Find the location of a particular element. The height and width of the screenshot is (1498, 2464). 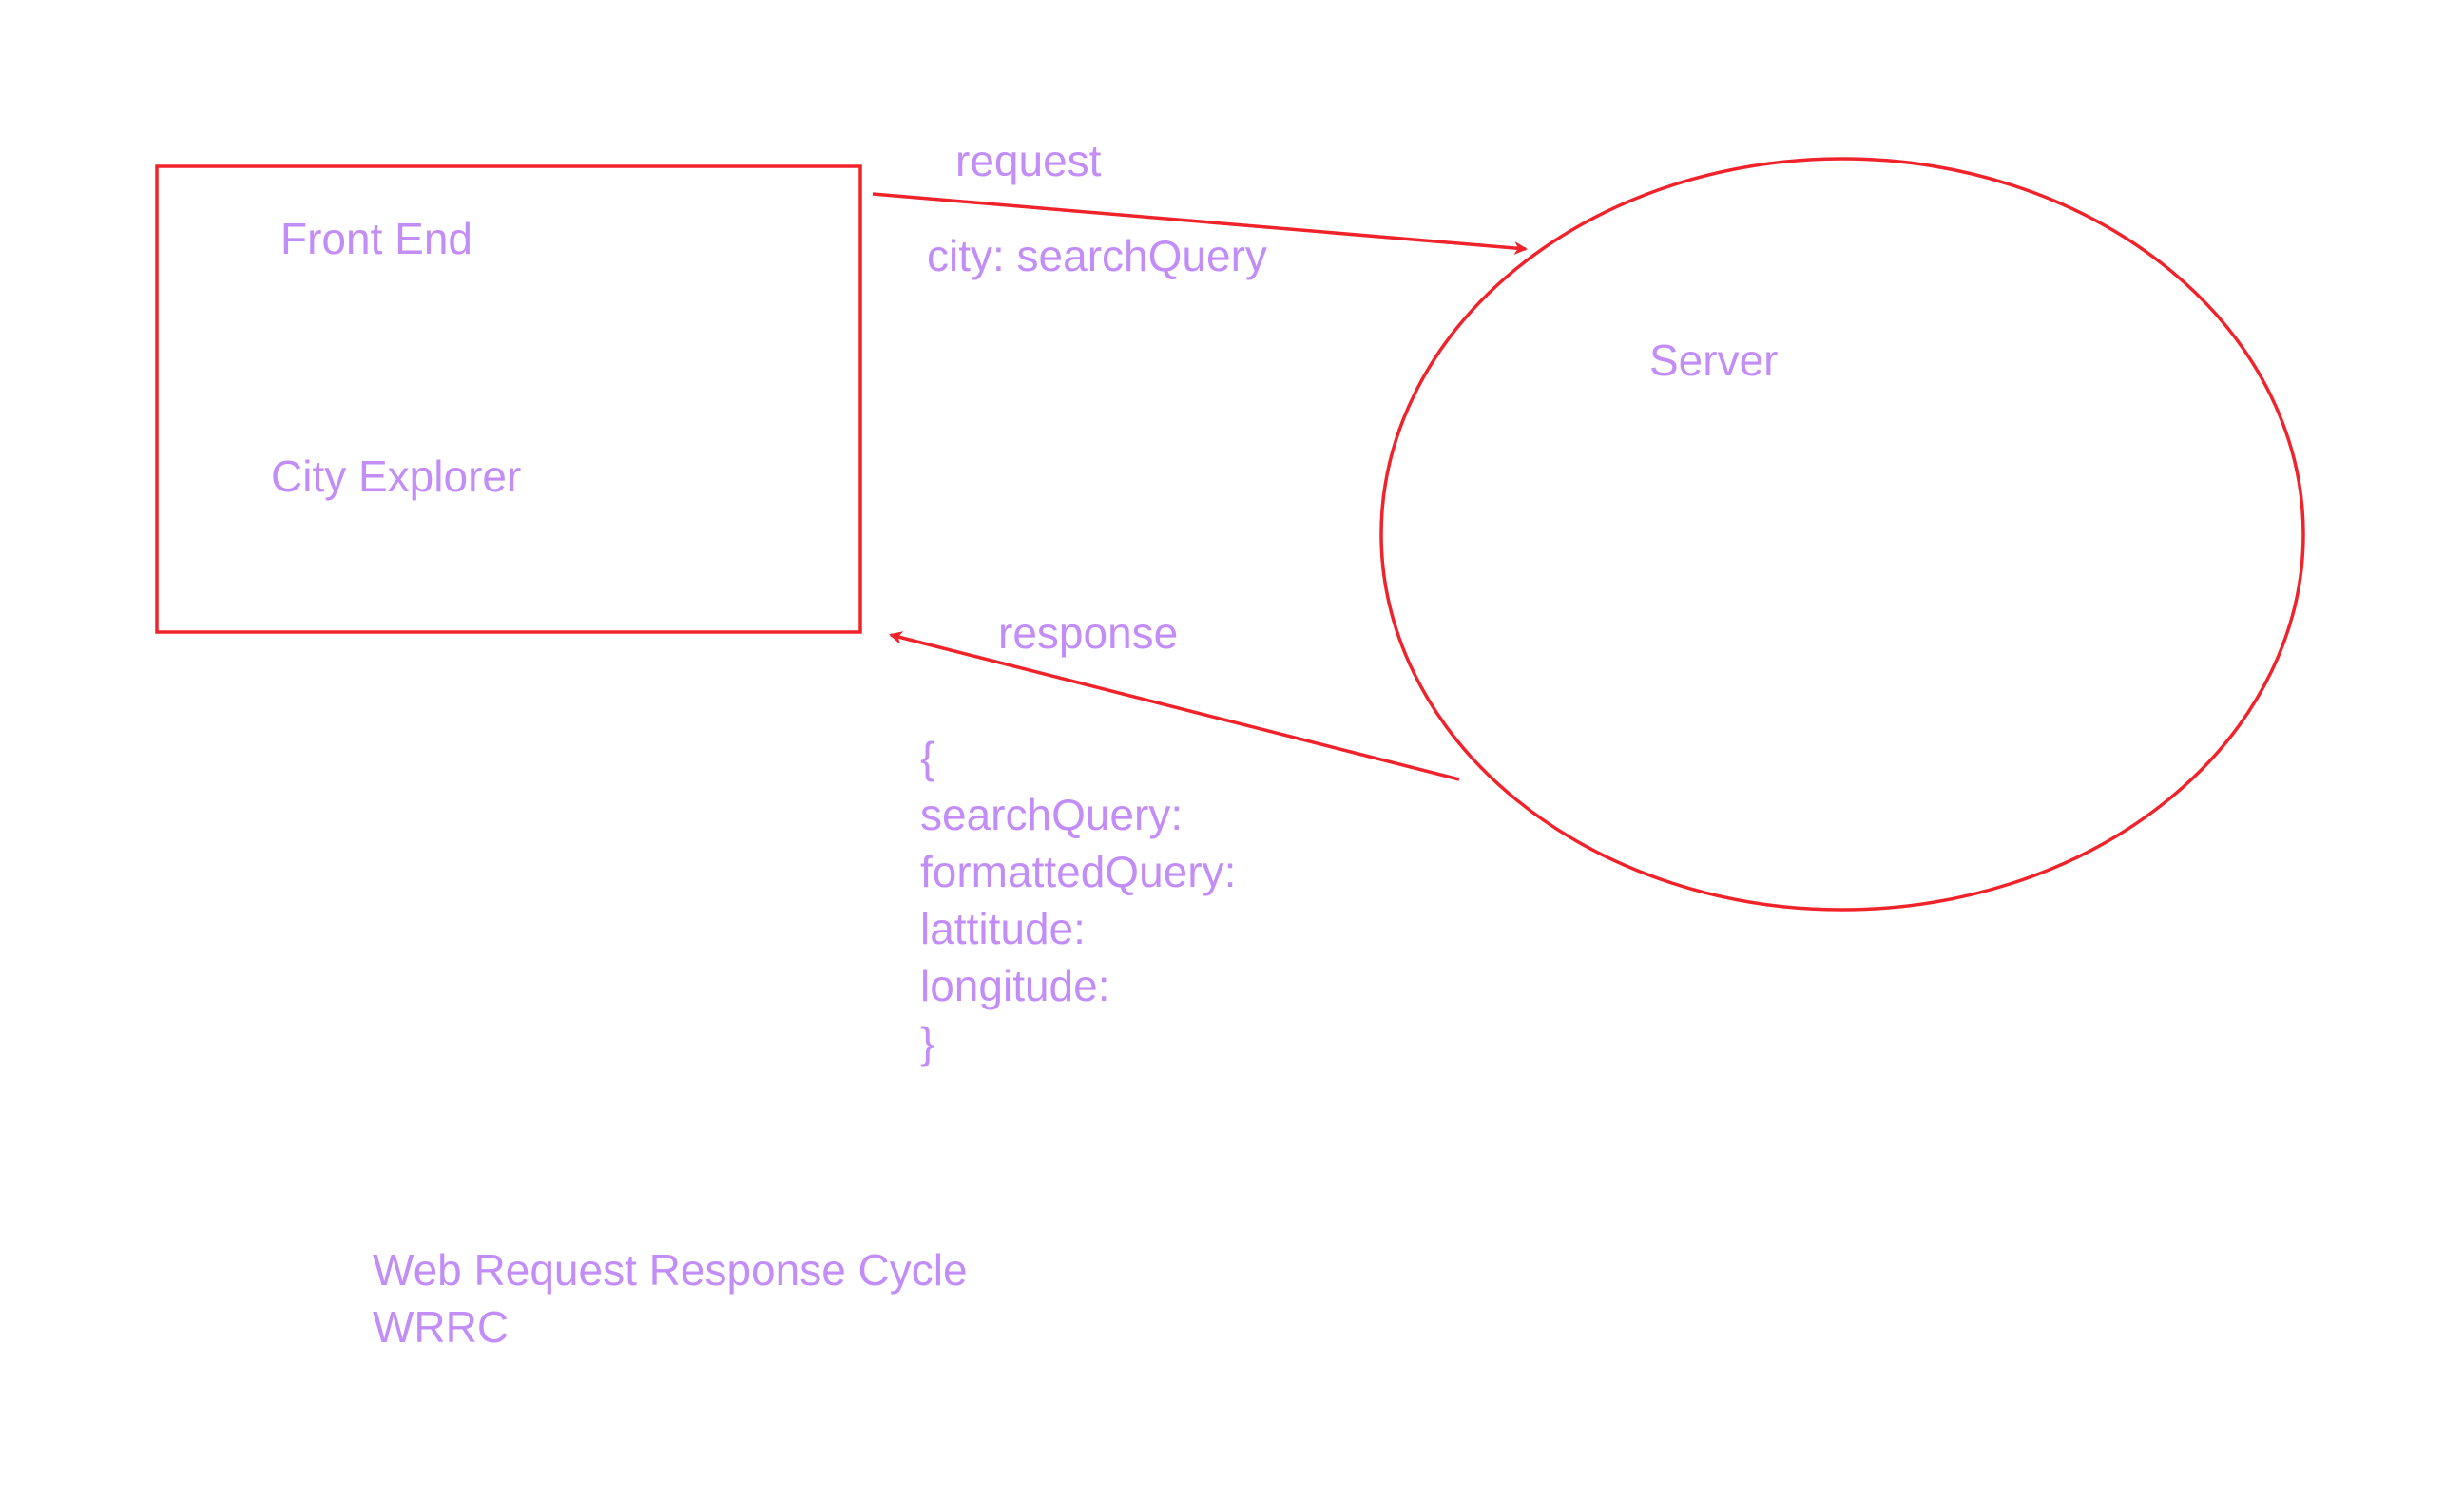

request-label: request is located at coordinates (1029, 160).